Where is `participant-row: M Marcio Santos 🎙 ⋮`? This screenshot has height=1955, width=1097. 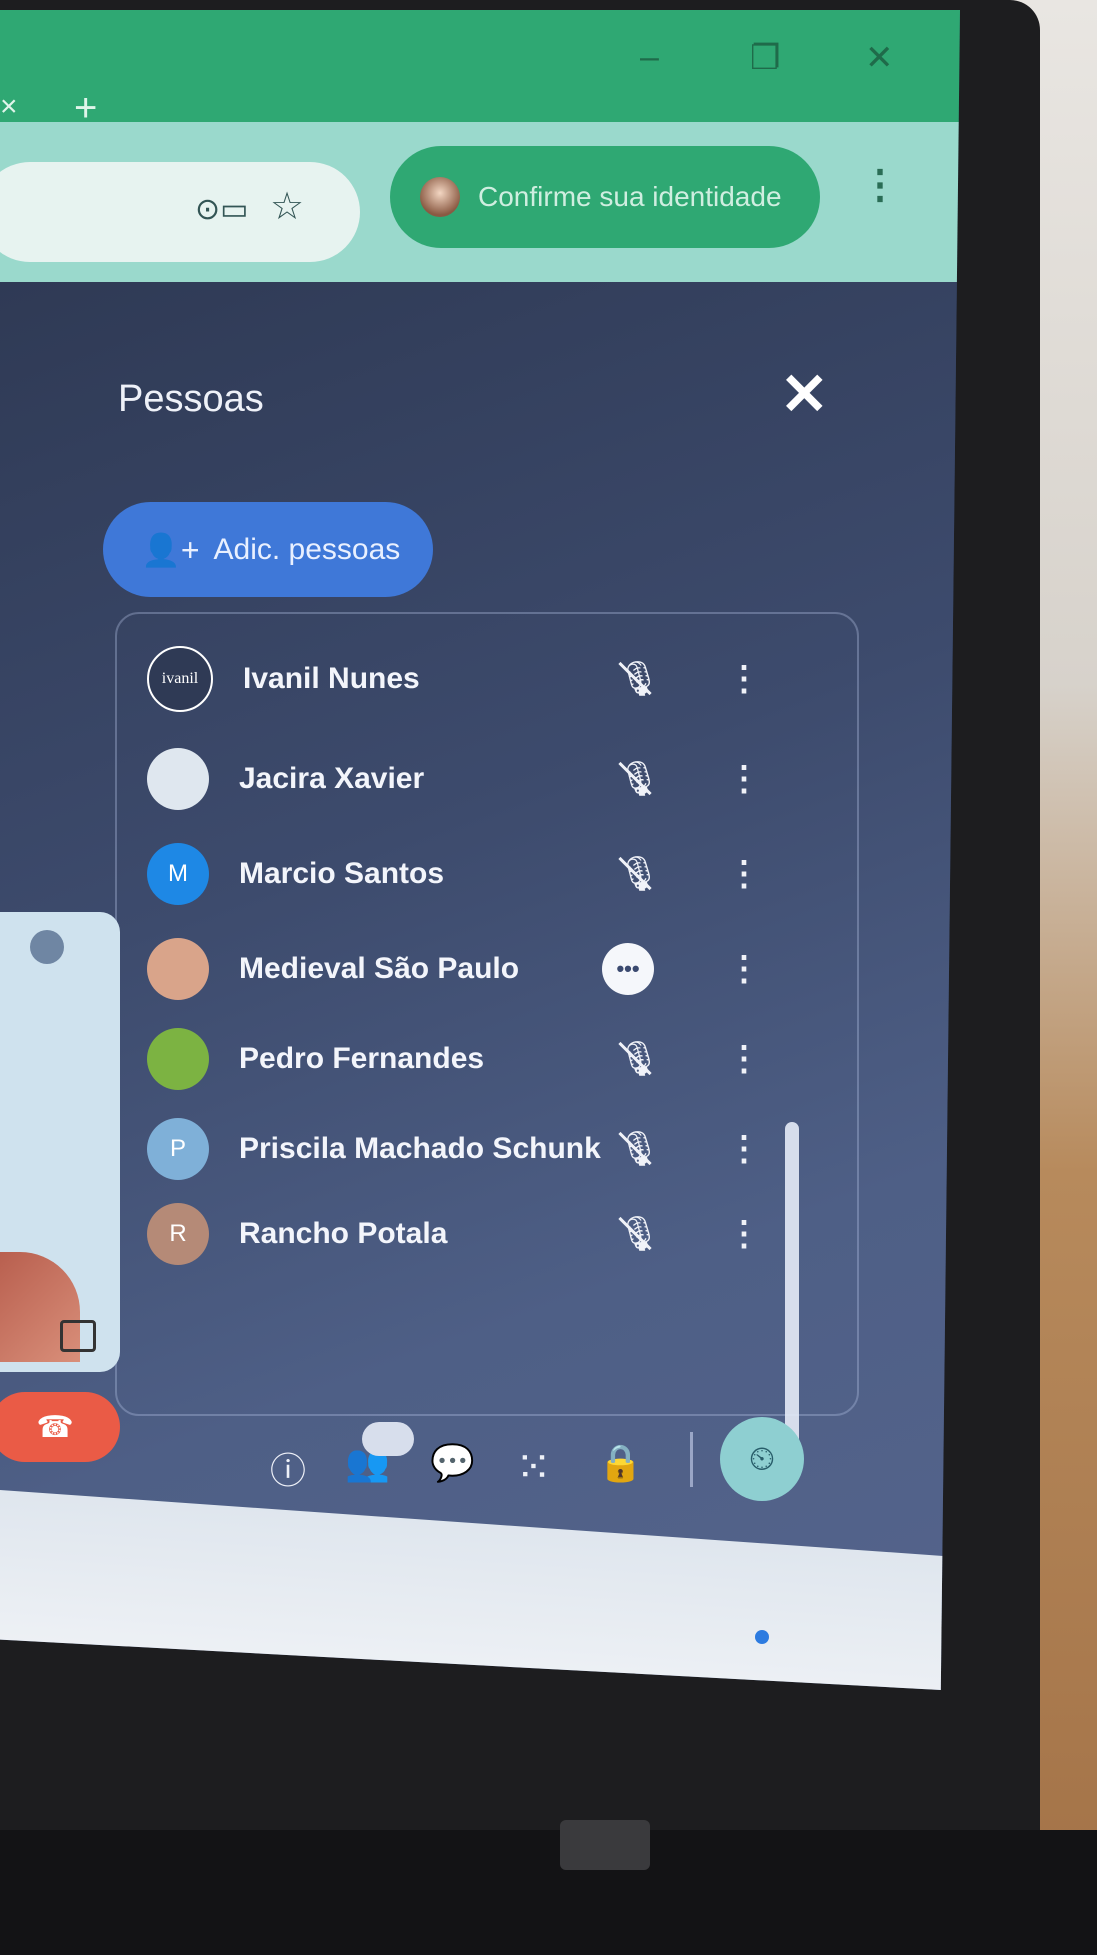 participant-row: M Marcio Santos 🎙 ⋮ is located at coordinates (477, 874).